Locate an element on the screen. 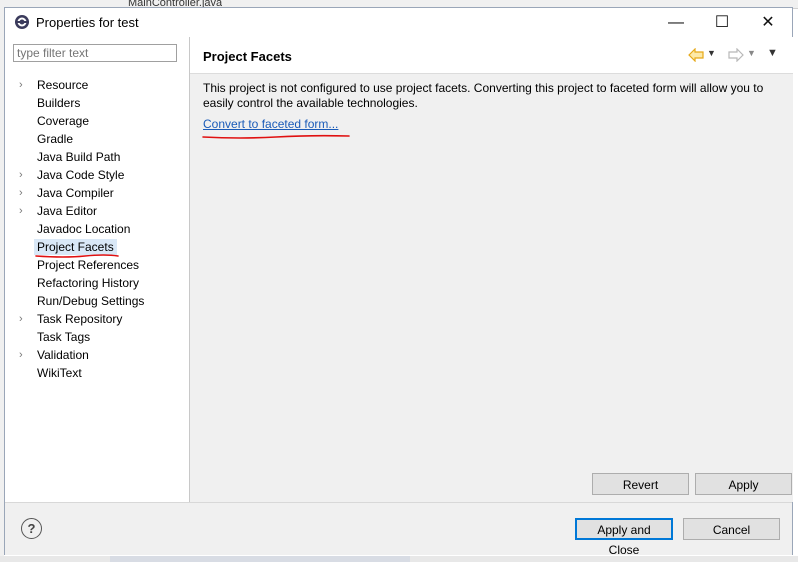 Image resolution: width=798 pixels, height=562 pixels. tree-item-label: Task Repository is located at coordinates (80, 319).